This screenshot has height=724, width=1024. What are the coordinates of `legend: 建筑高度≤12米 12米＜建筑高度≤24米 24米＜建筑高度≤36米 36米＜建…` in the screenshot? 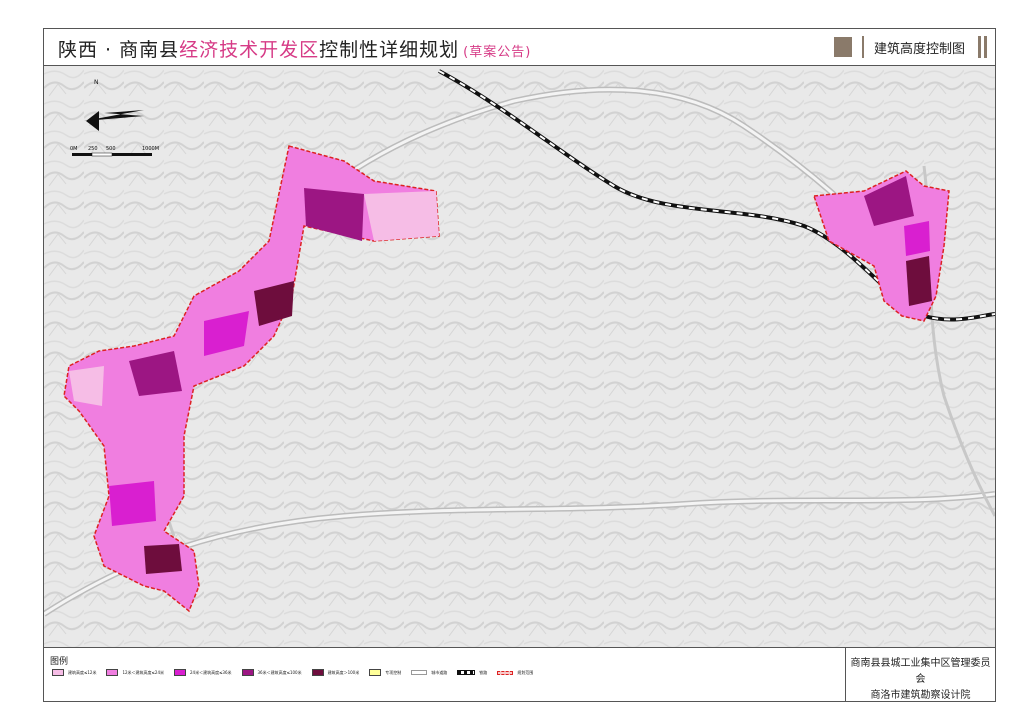 It's located at (297, 672).